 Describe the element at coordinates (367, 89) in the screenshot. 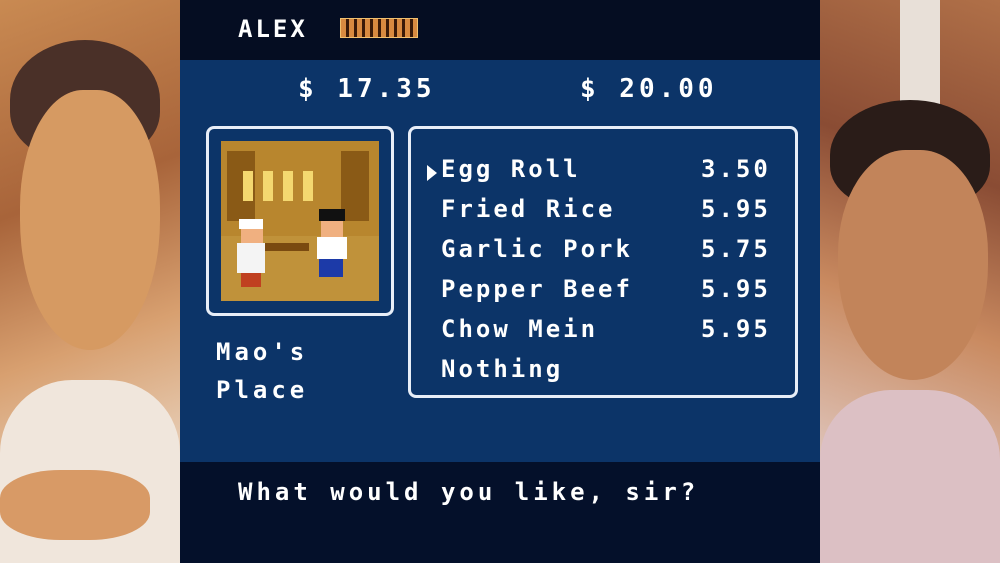

I see `player-money: $ 17.35` at that location.